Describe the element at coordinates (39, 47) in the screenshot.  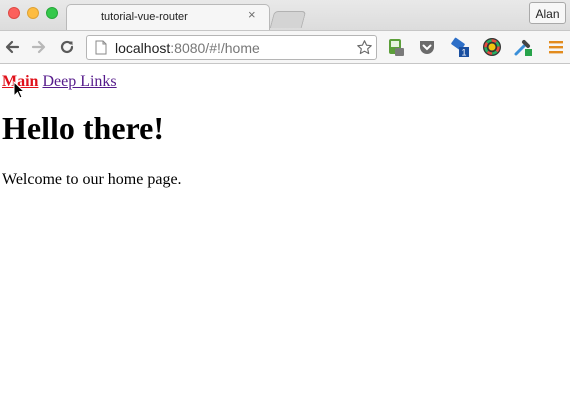
I see `forward-icon` at that location.